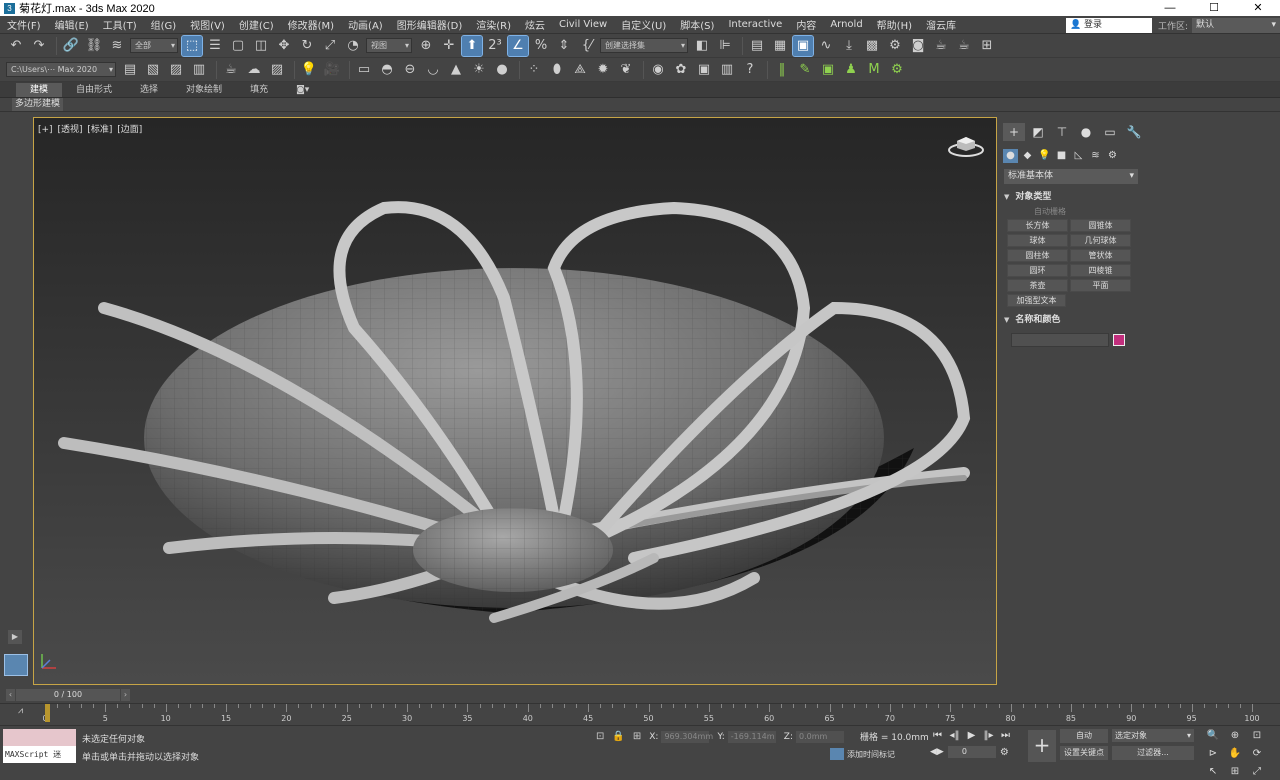 The height and width of the screenshot is (780, 1280). What do you see at coordinates (426, 46) in the screenshot?
I see `pivot-icon: ⊕` at bounding box center [426, 46].